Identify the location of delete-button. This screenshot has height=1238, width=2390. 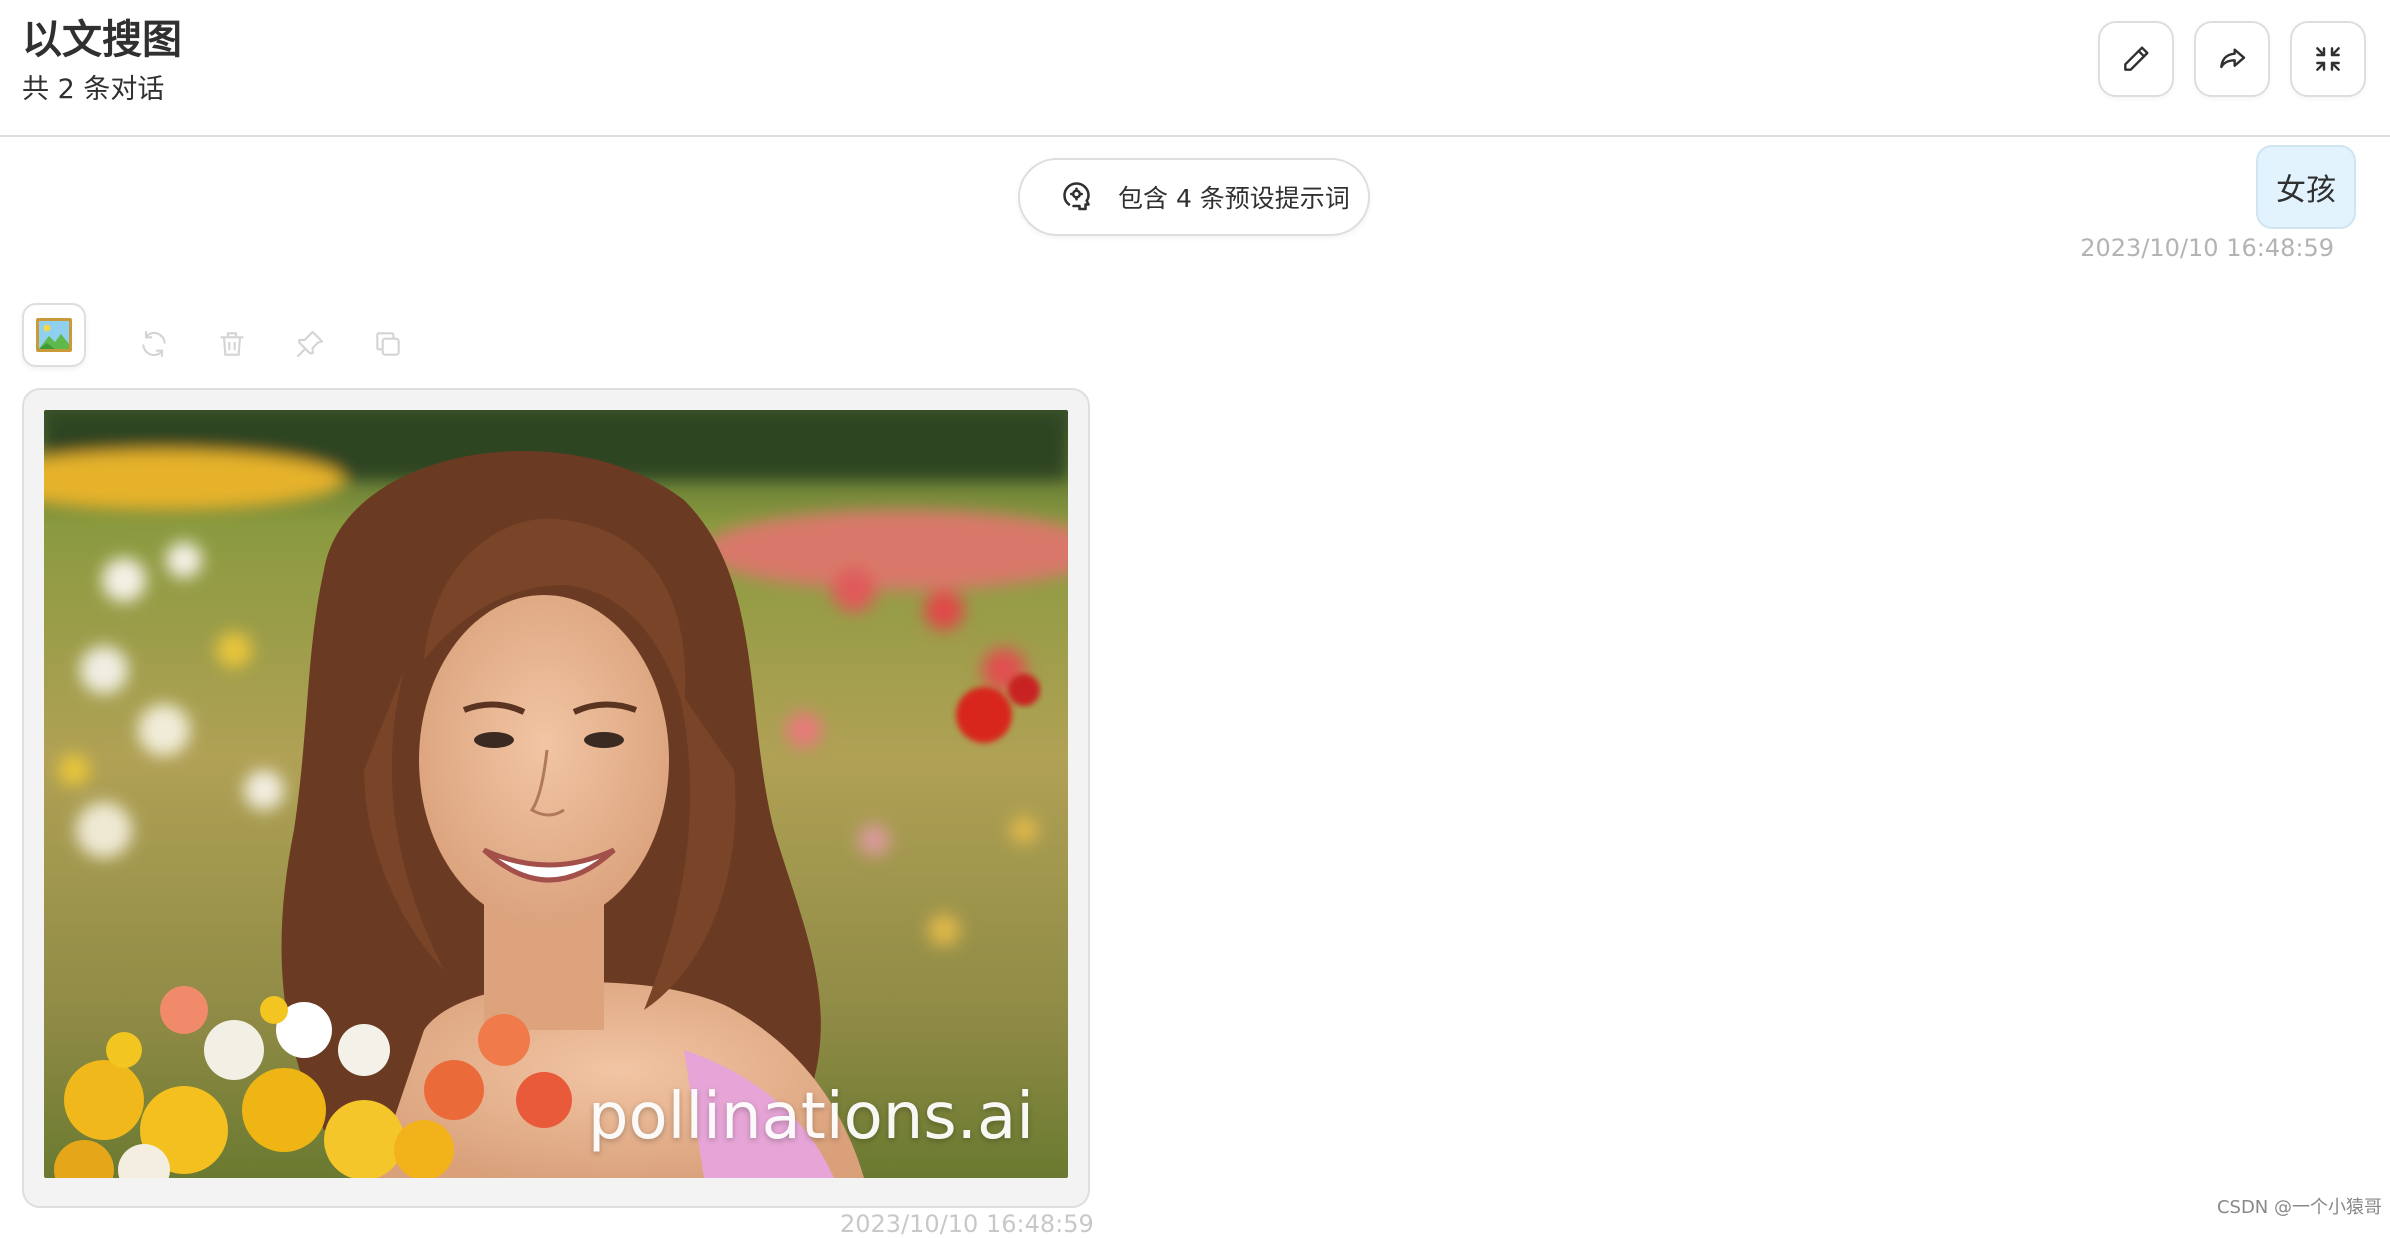
(232, 344).